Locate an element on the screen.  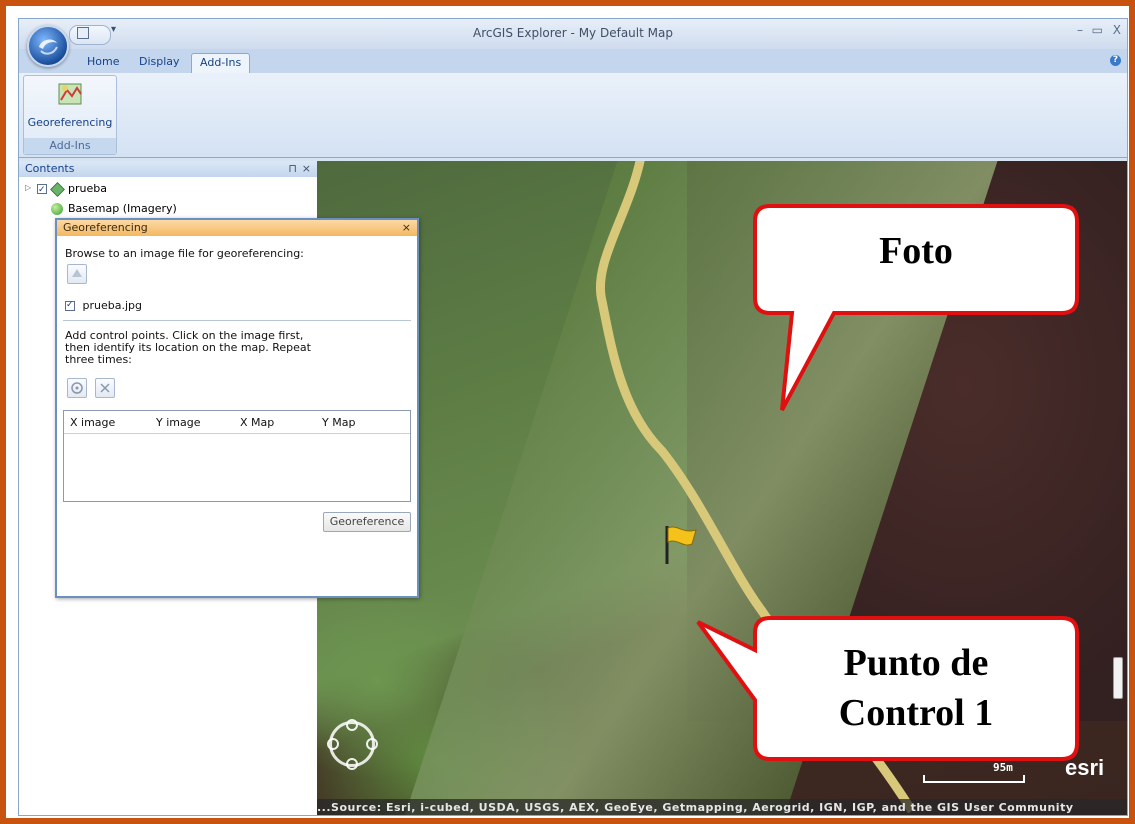
scale-bar is located at coordinates (974, 779).